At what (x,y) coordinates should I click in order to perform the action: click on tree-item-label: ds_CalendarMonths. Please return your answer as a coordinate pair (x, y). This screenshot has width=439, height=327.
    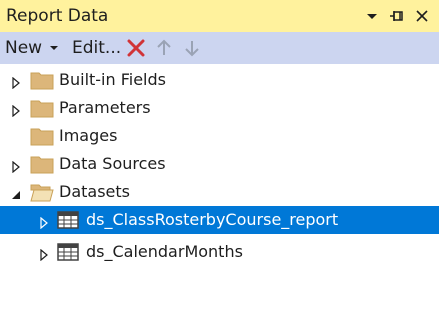
    Looking at the image, I should click on (164, 251).